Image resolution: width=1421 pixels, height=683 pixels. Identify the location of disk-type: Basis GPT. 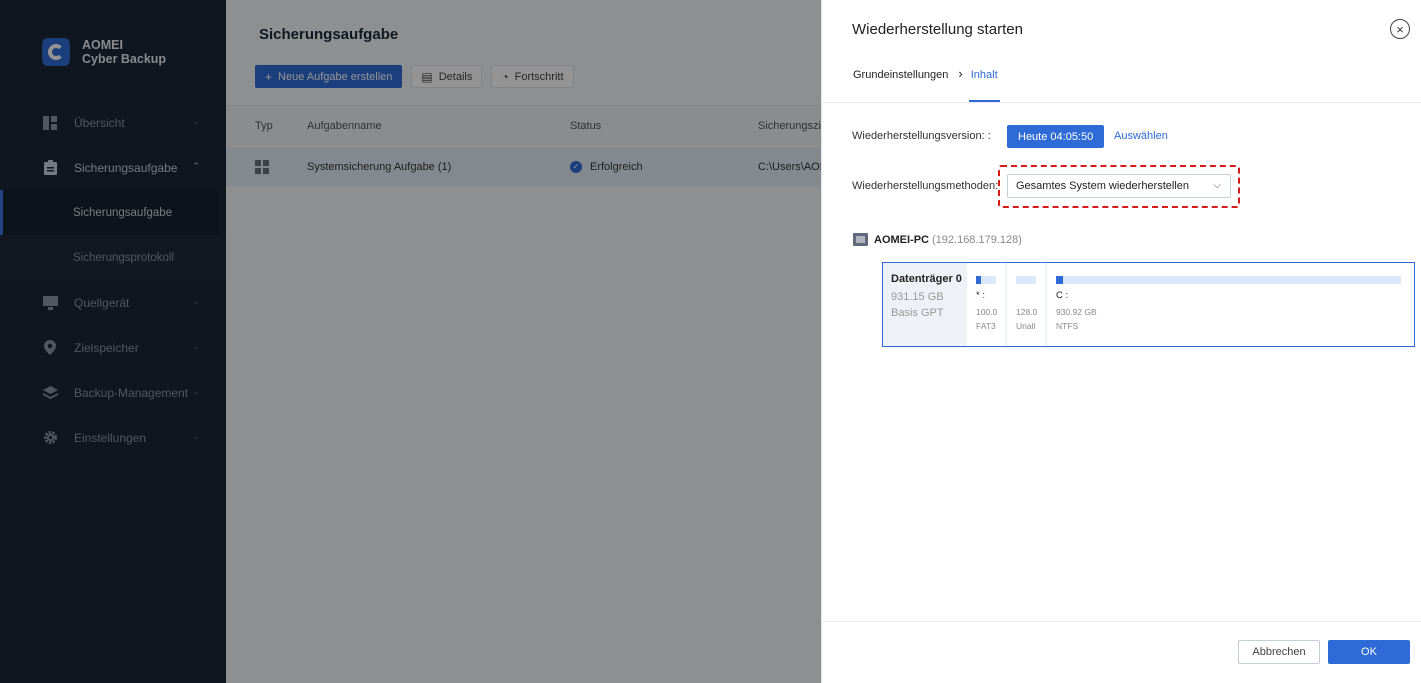
(917, 313).